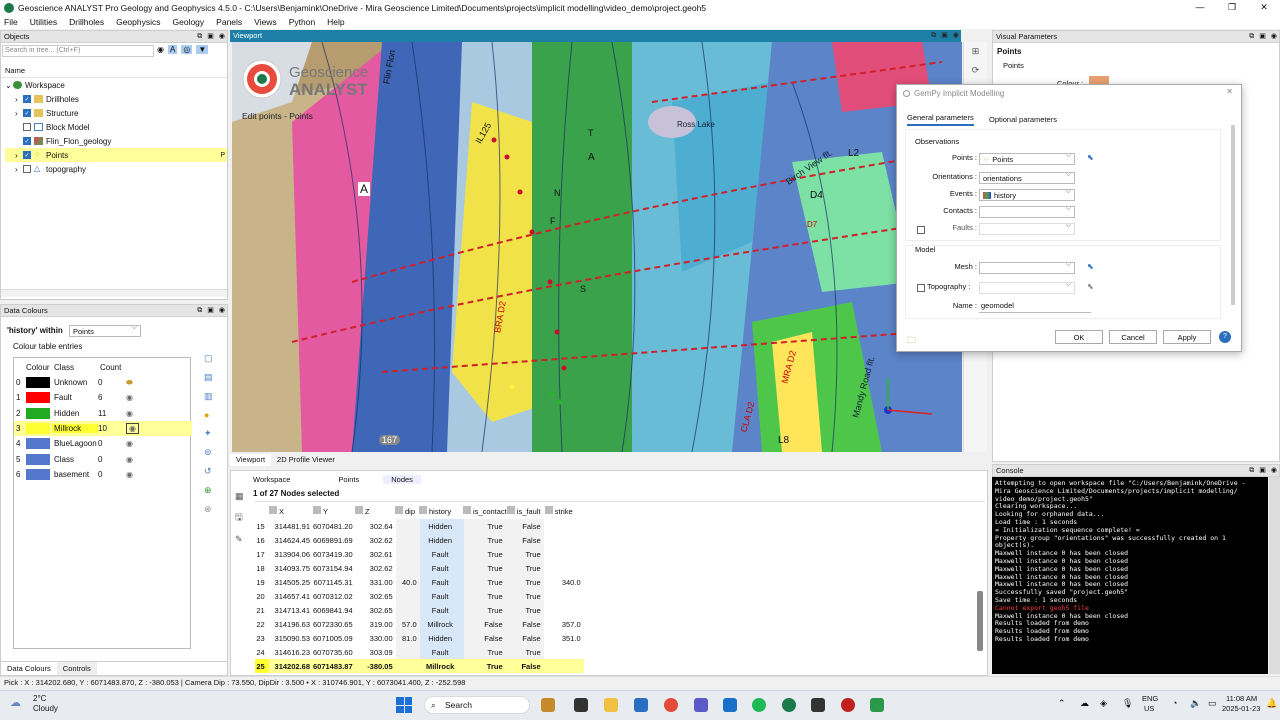 The image size is (1280, 720). I want to click on column-header: strike, so click(564, 511).